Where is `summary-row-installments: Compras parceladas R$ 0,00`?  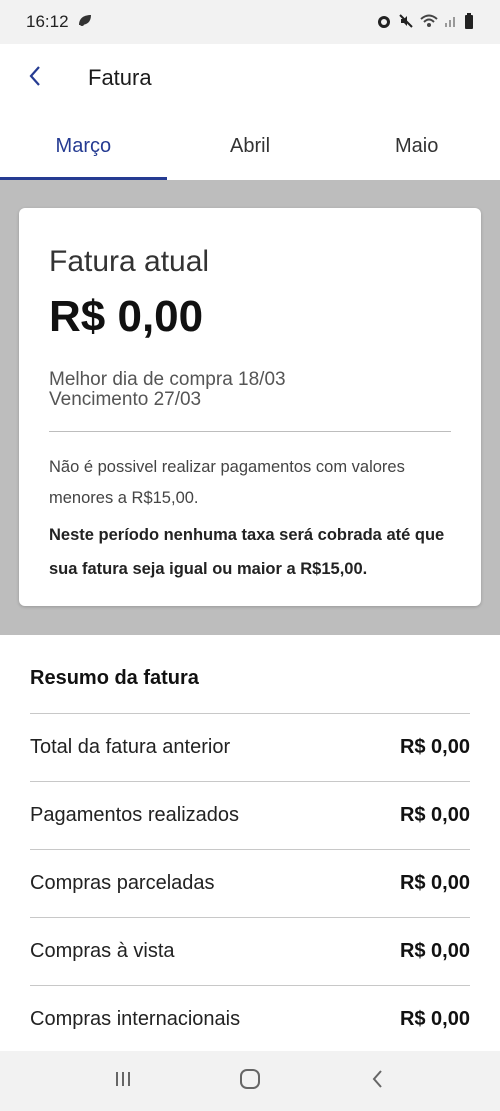
summary-row-installments: Compras parceladas R$ 0,00 is located at coordinates (250, 883).